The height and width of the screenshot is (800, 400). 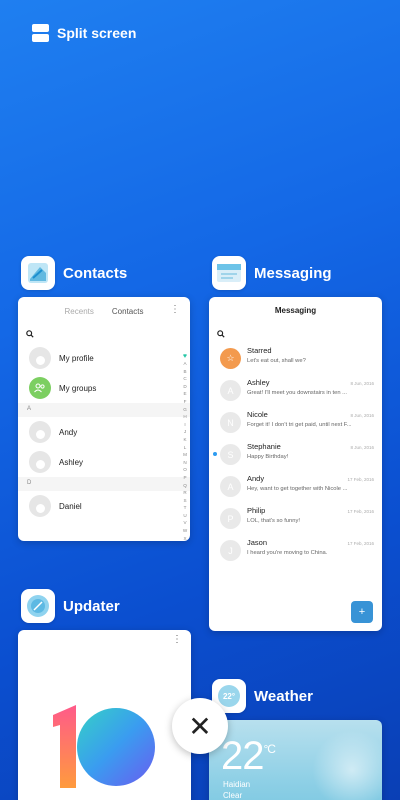 I want to click on thread-snippet: LOL, that's so funny!, so click(x=273, y=521).